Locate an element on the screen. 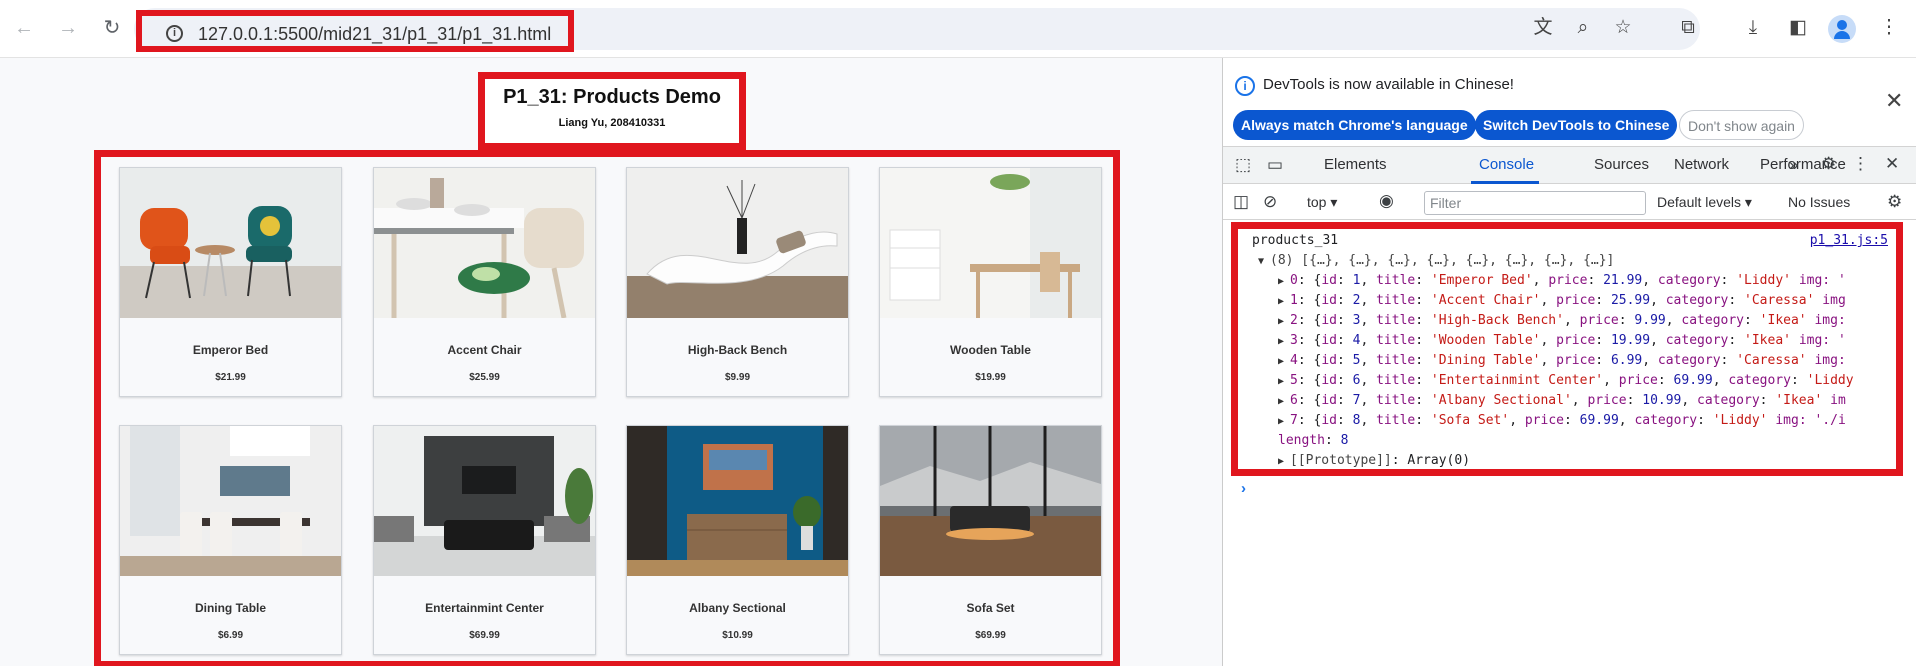 This screenshot has width=1916, height=666. device-toolbar-icon: ▭ is located at coordinates (1275, 165).